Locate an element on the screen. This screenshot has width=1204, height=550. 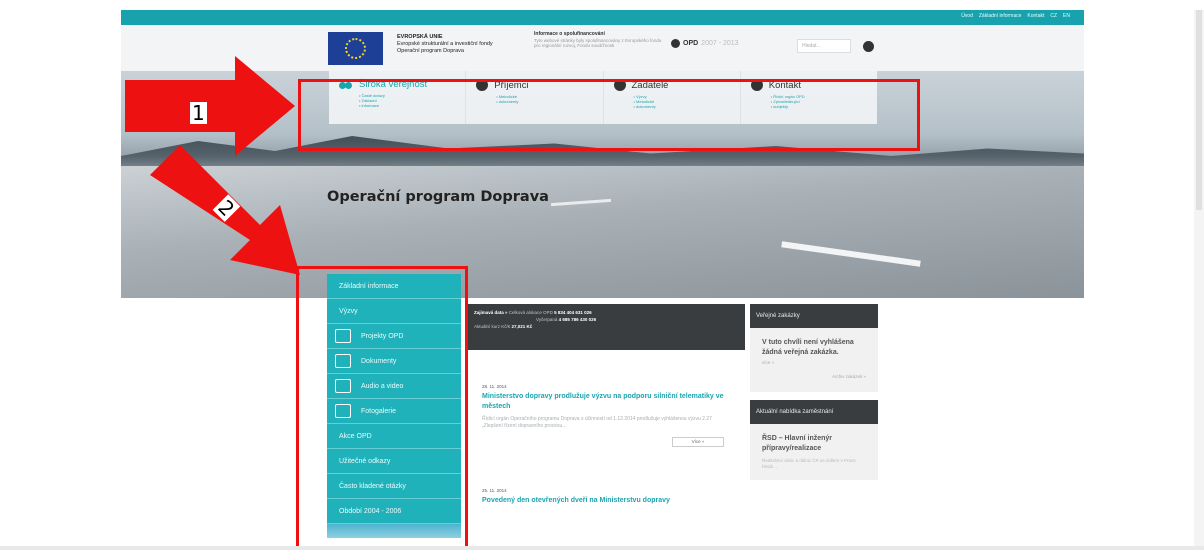
stats-value: 4 685 786 430 026 is located at coordinates (577, 319).